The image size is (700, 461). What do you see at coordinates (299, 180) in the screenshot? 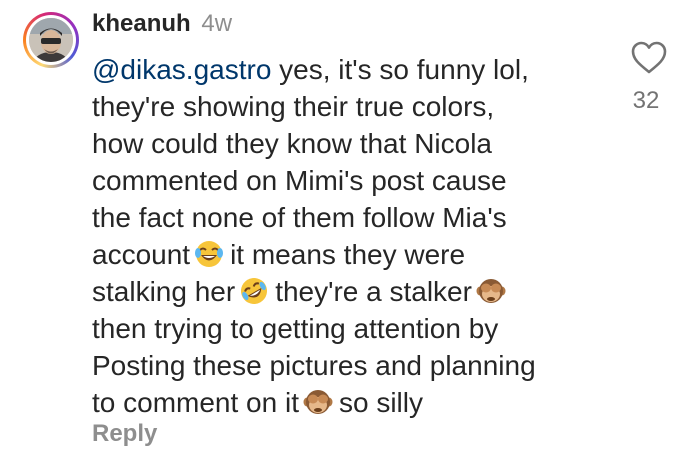
I see `comment-line: commented on Mimi's post cause` at bounding box center [299, 180].